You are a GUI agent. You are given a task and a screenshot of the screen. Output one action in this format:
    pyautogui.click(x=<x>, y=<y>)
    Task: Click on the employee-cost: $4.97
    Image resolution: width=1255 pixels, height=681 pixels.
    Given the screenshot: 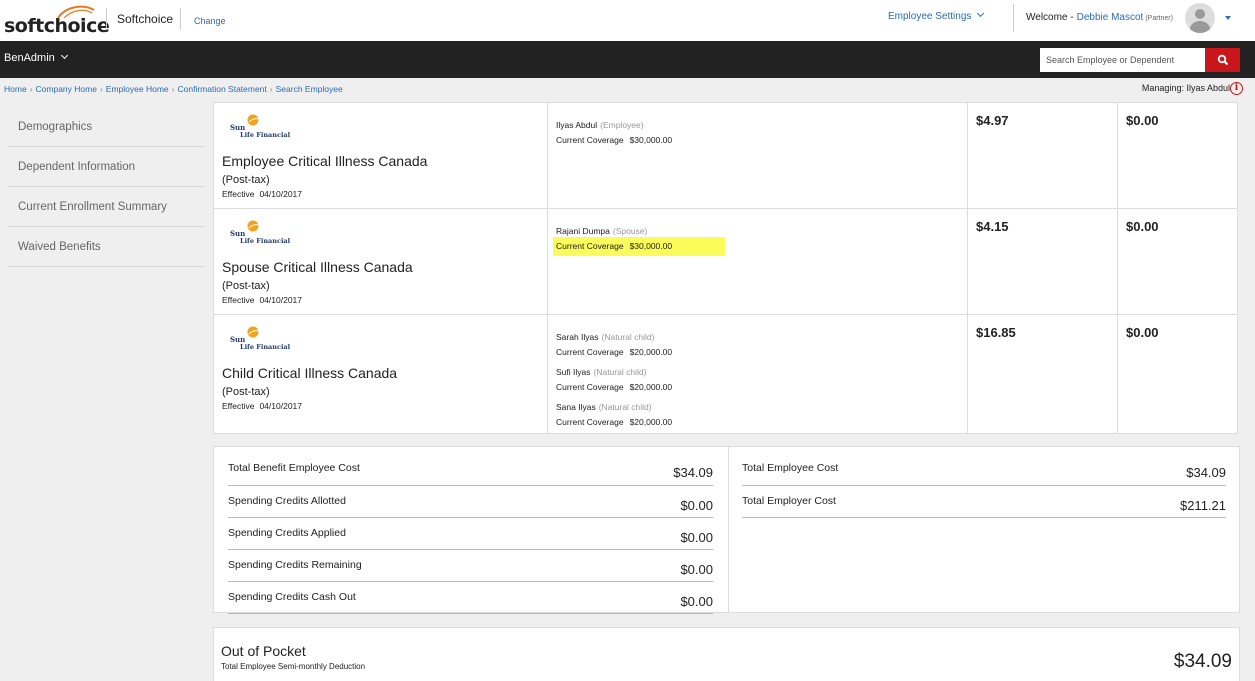 What is the action you would take?
    pyautogui.click(x=992, y=120)
    